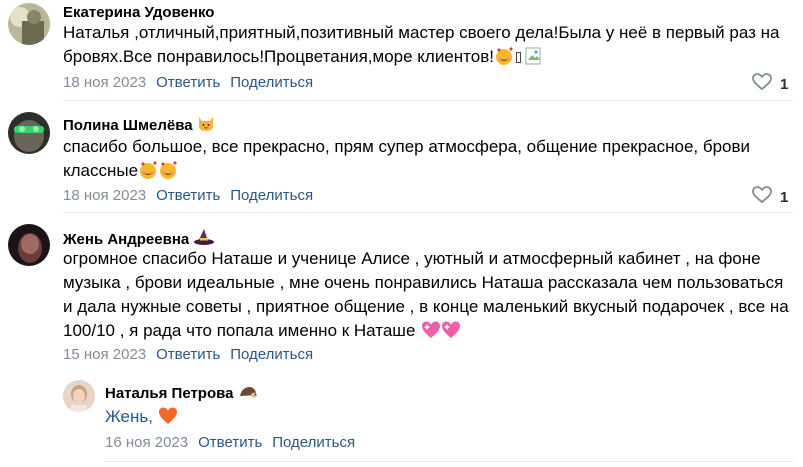  I want to click on comment-meta: 16 ноя 2023 Ответить Поделиться, so click(230, 442).